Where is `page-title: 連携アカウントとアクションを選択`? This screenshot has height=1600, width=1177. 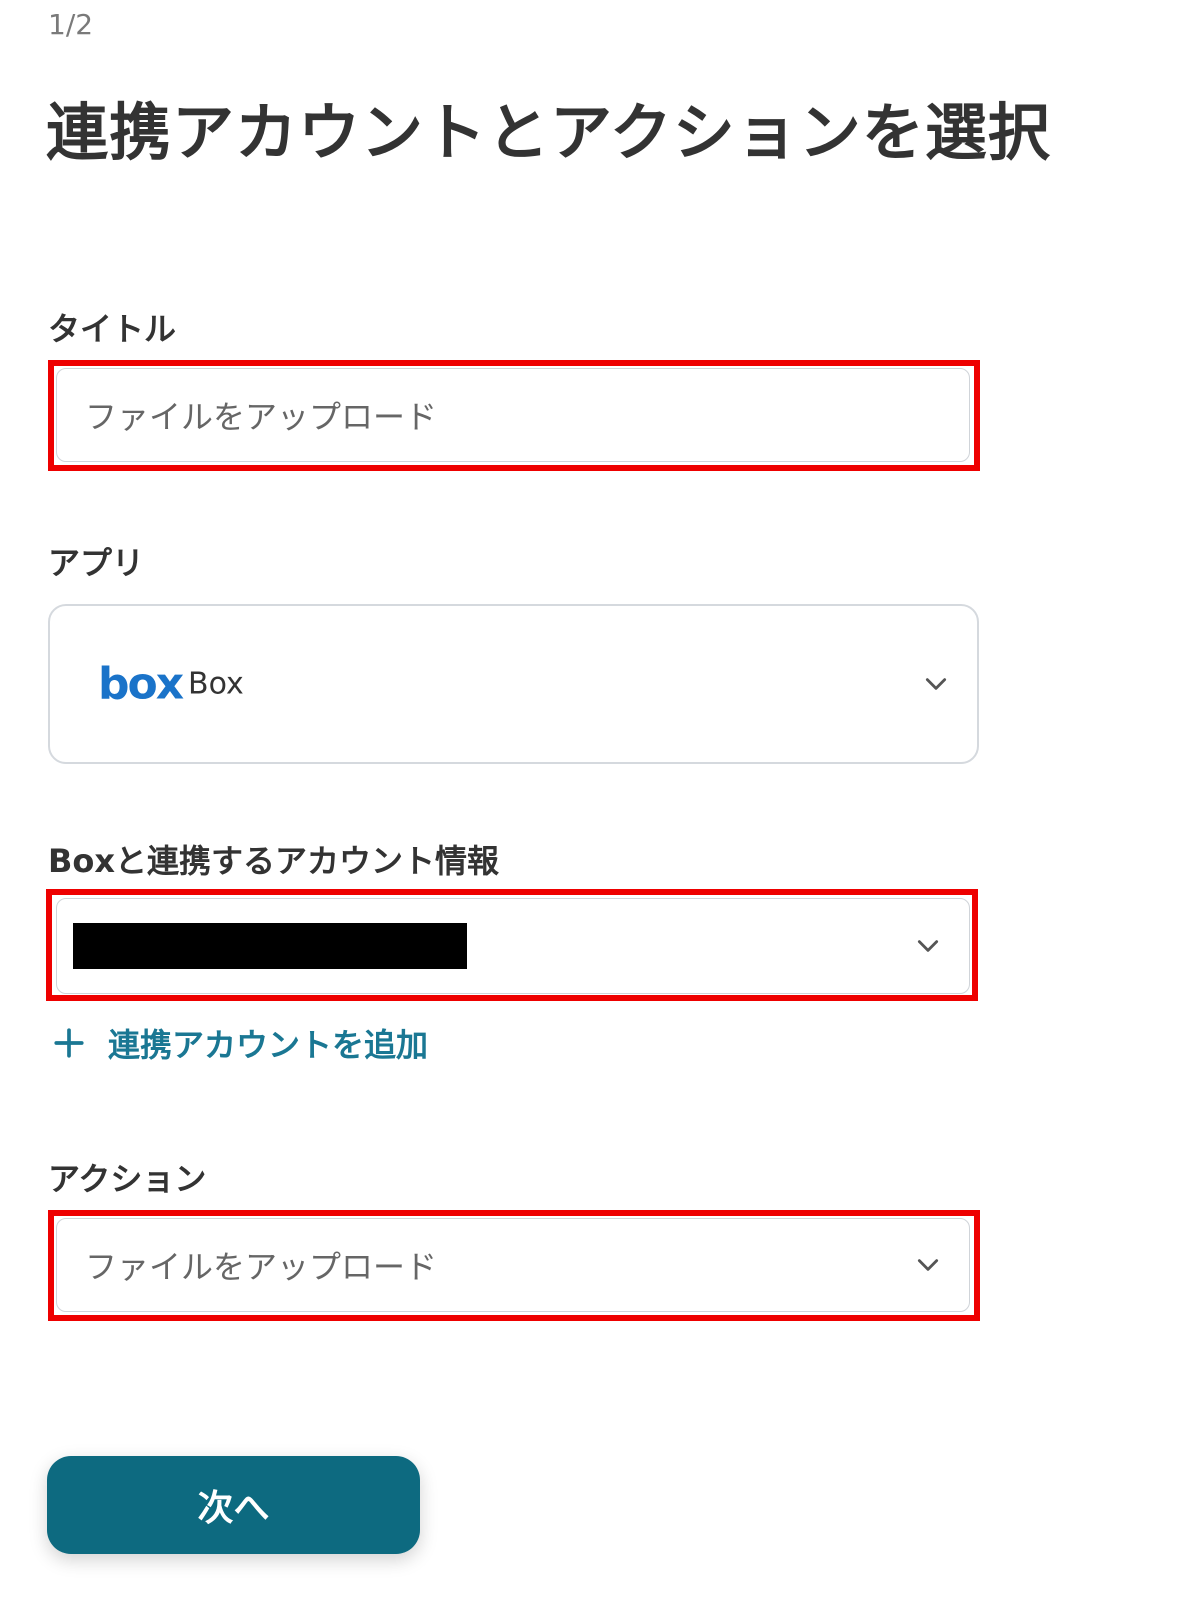
page-title: 連携アカウントとアクションを選択 is located at coordinates (548, 132).